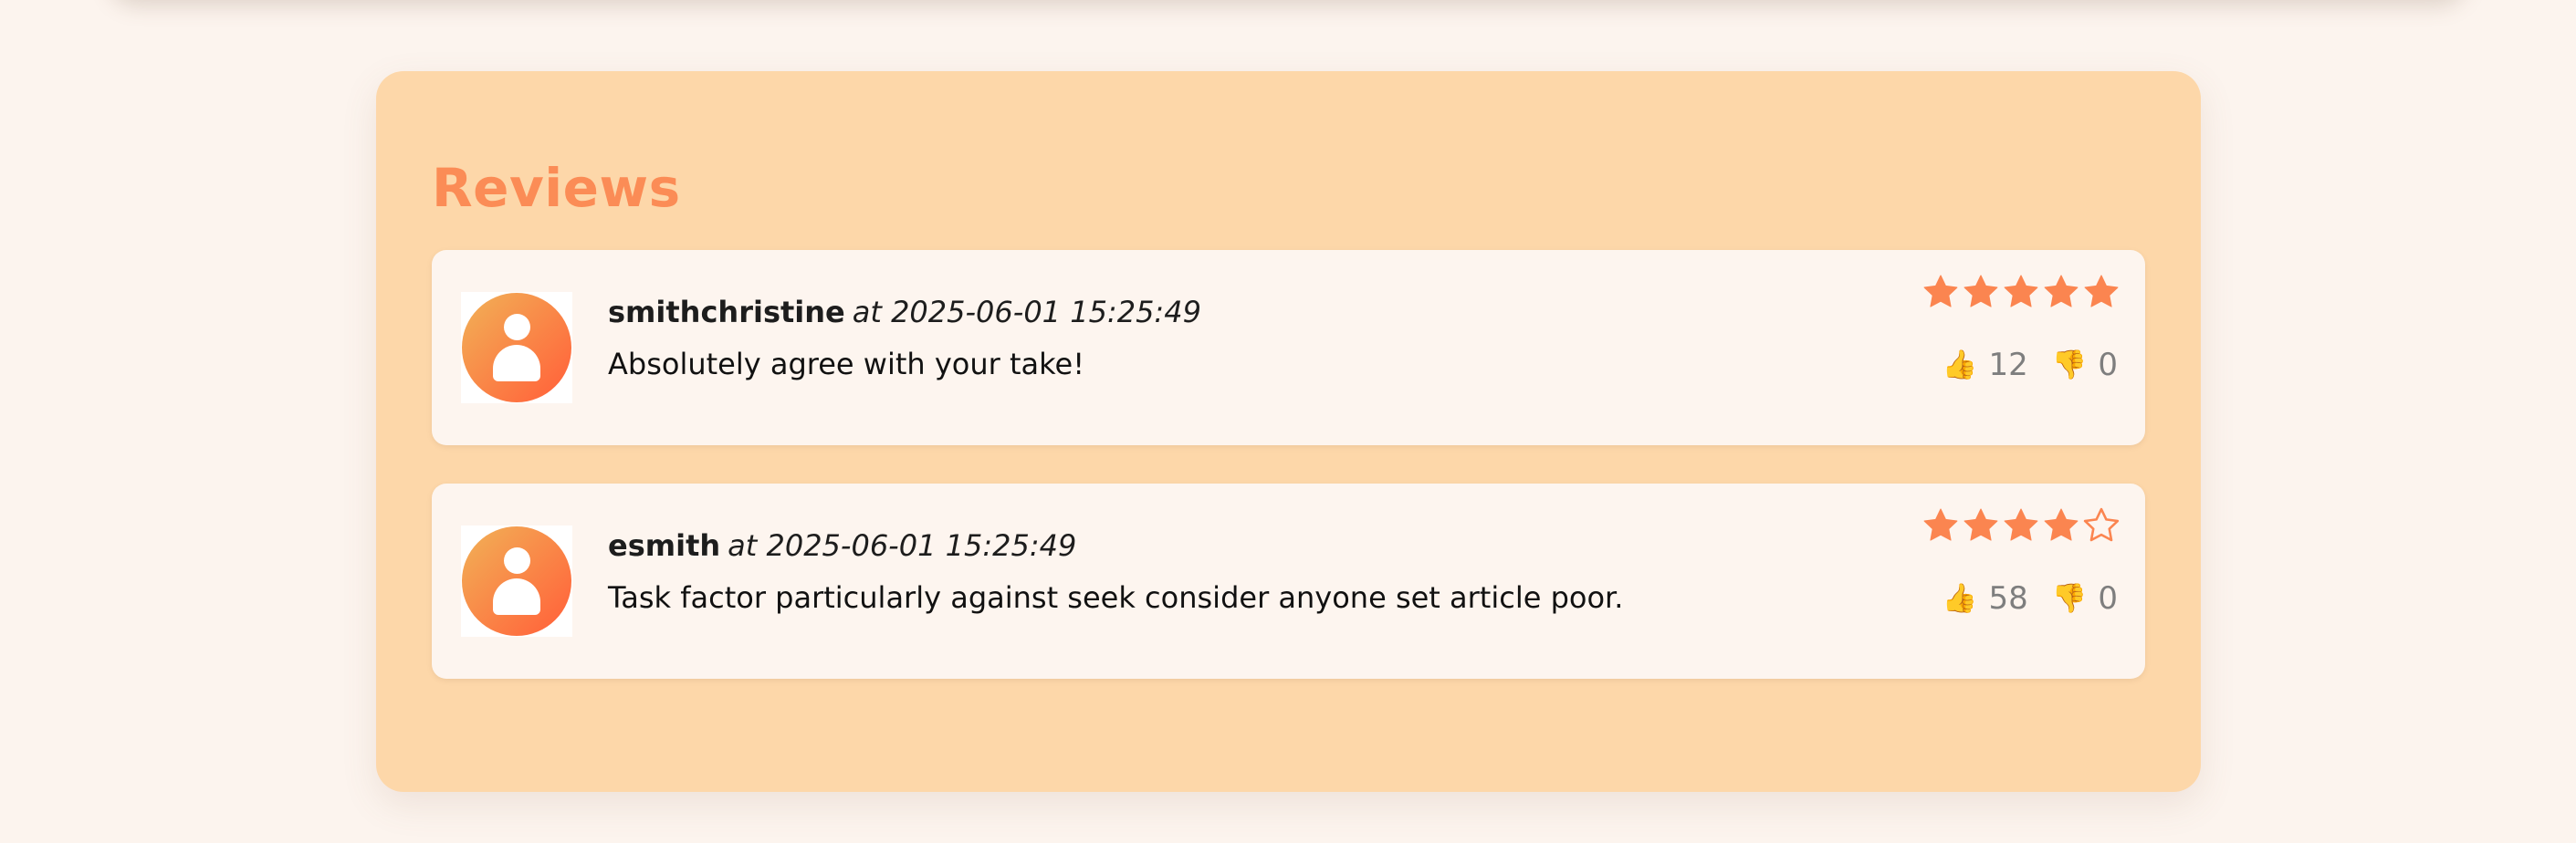  What do you see at coordinates (846, 364) in the screenshot?
I see `review-text: Absolutely agree with your take!` at bounding box center [846, 364].